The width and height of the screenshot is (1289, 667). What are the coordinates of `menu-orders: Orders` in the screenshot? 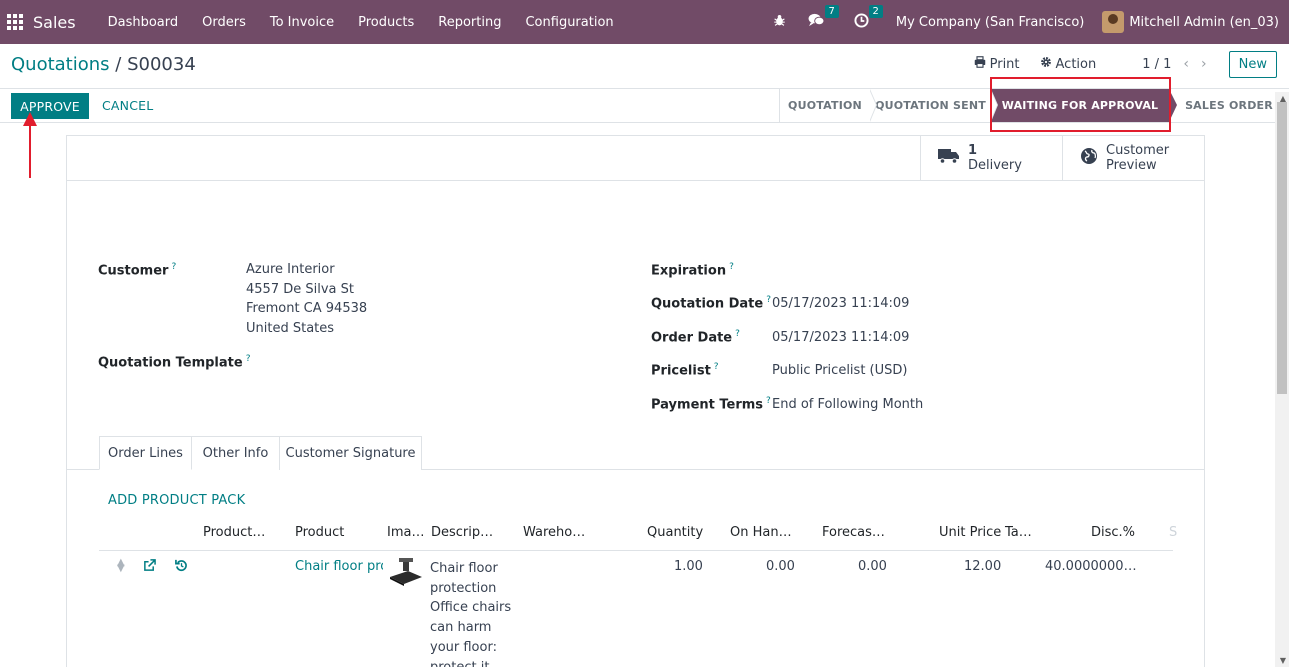 It's located at (224, 22).